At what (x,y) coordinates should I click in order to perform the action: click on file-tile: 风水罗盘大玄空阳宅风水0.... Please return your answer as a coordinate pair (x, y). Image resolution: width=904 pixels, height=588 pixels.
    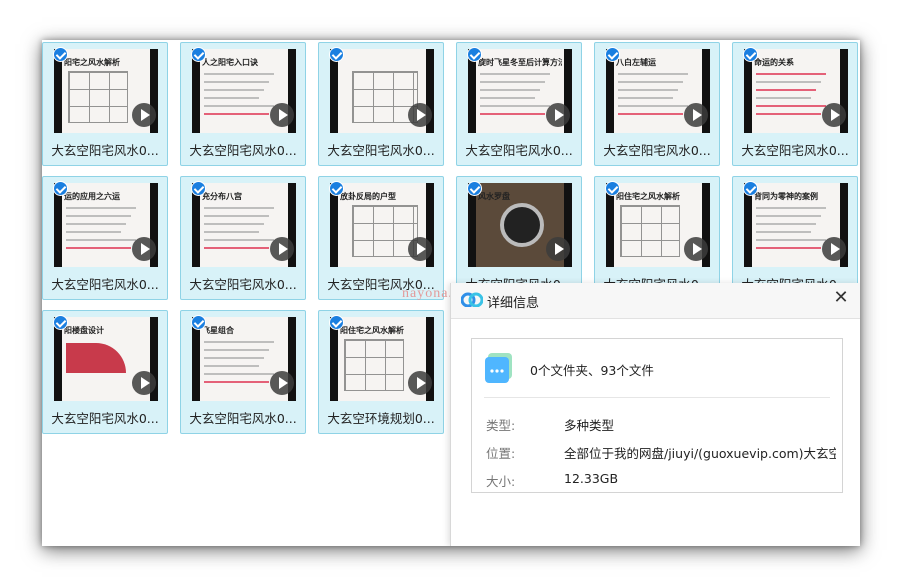
    Looking at the image, I should click on (519, 238).